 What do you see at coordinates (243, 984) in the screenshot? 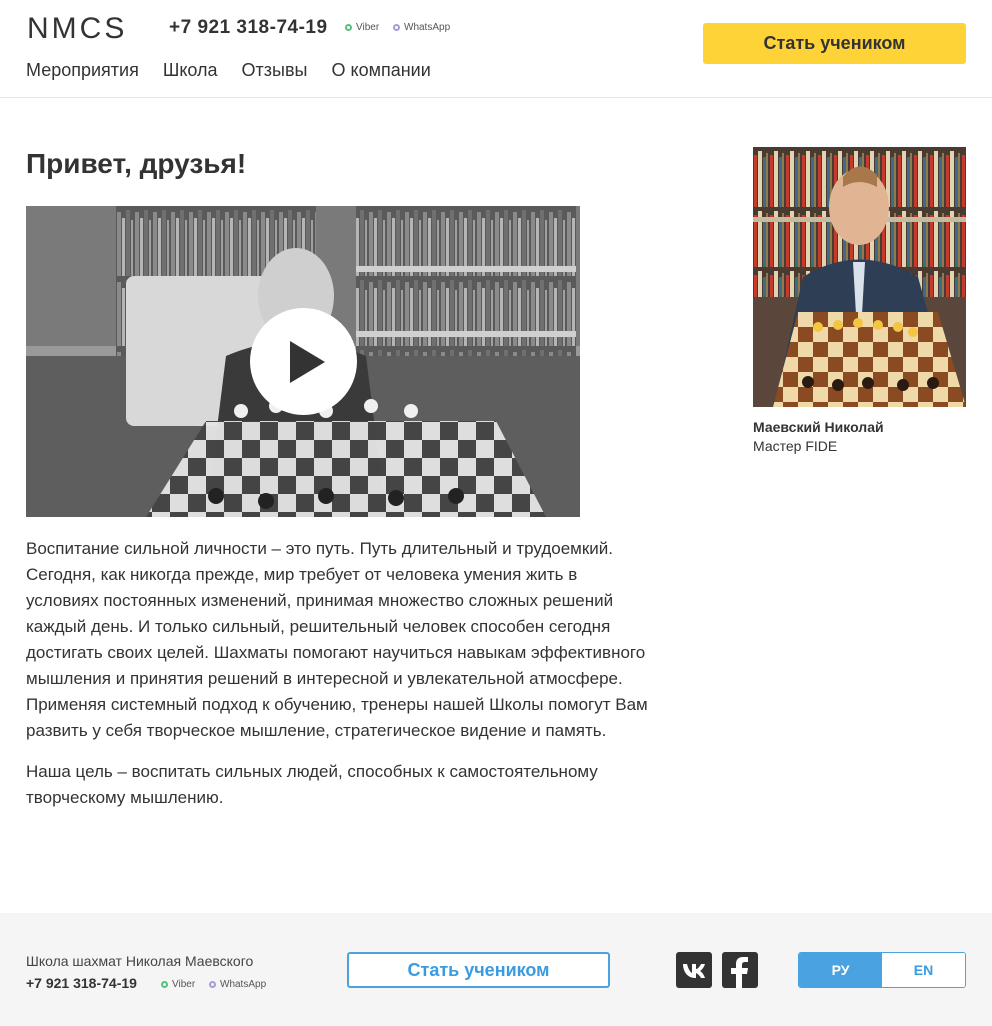
I see `footer-whatsapp-label: WhatsApp` at bounding box center [243, 984].